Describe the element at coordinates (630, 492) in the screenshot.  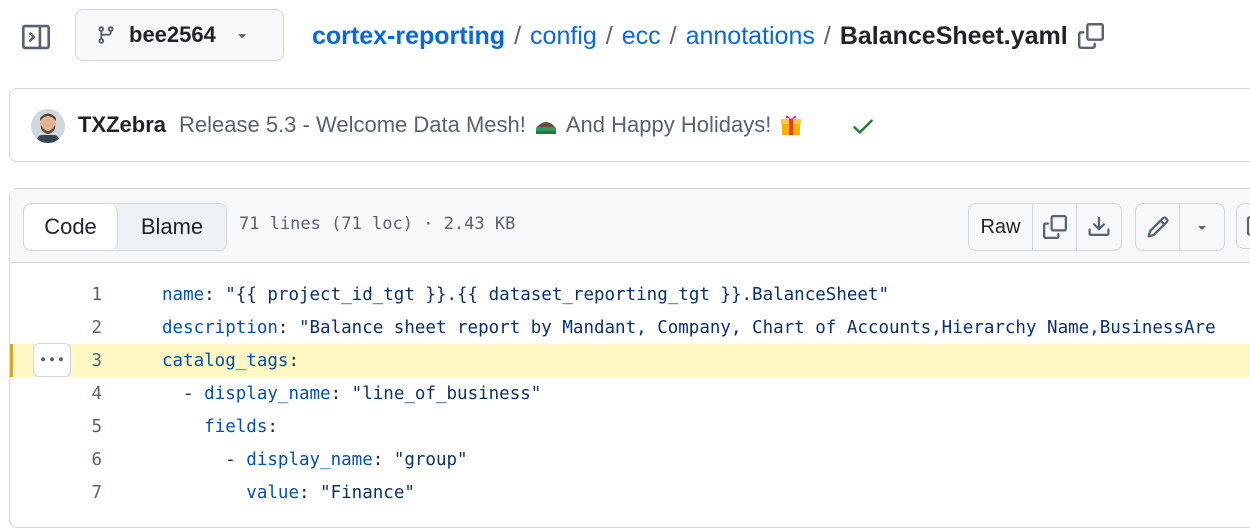
I see `code-line: 7 value: "Finance"` at that location.